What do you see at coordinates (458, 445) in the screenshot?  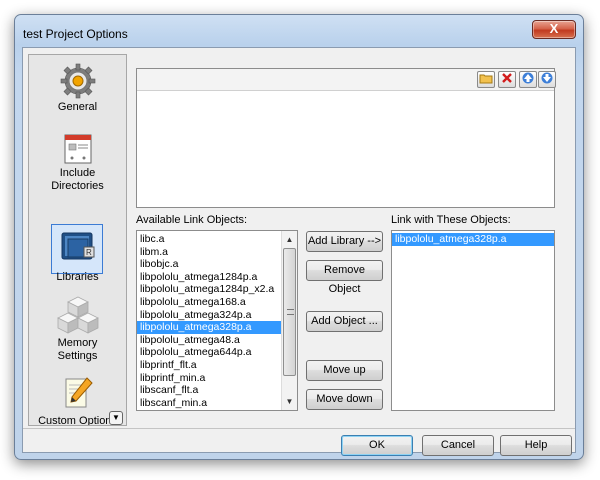 I see `cancel-button: Cancel` at bounding box center [458, 445].